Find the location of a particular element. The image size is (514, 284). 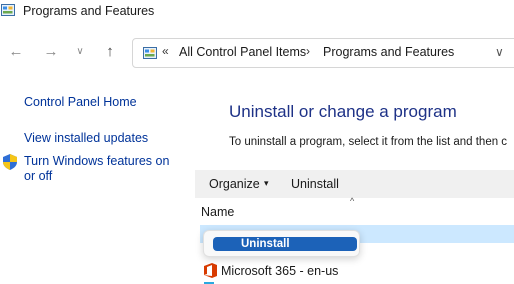

sidebar-link-view-installed-updates: View installed updates is located at coordinates (86, 138).